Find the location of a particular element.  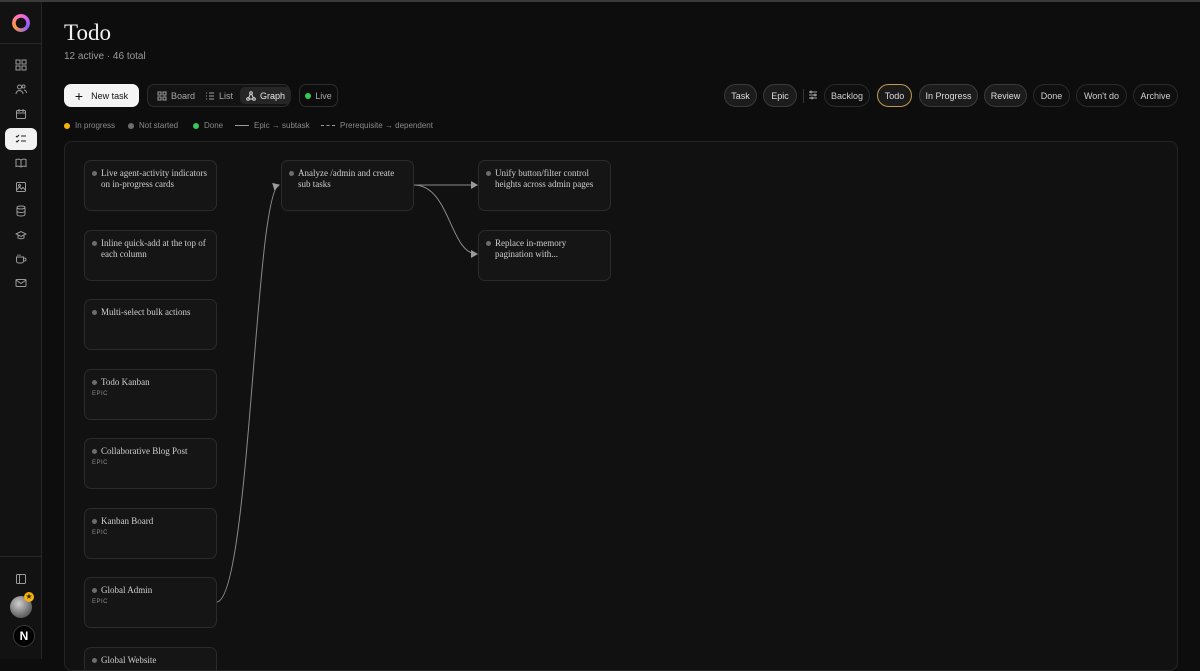

plus-icon: + is located at coordinates (79, 95).